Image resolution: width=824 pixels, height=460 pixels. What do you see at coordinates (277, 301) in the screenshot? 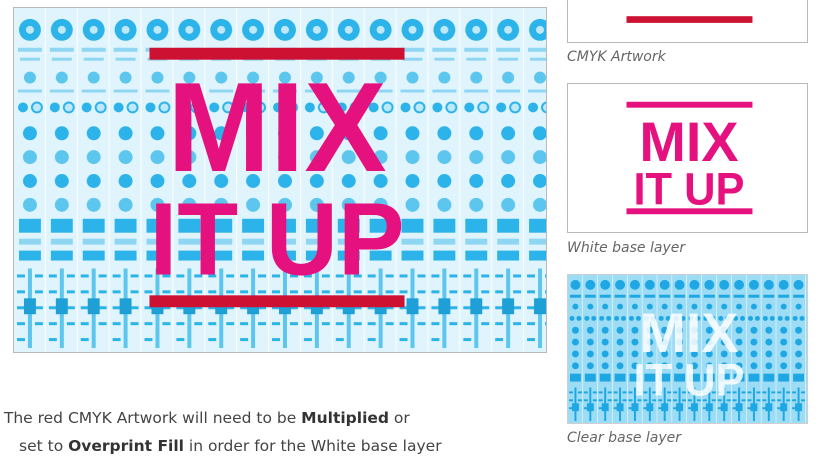
I see `bottom-red-bar` at bounding box center [277, 301].